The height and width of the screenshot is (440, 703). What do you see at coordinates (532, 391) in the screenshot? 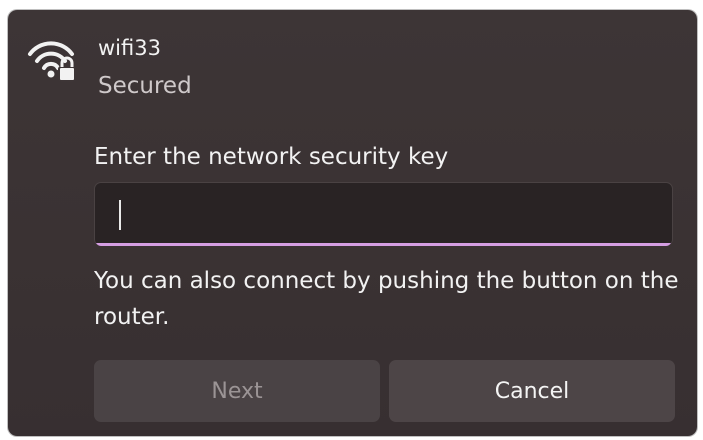
I see `cancel-button: Cancel` at bounding box center [532, 391].